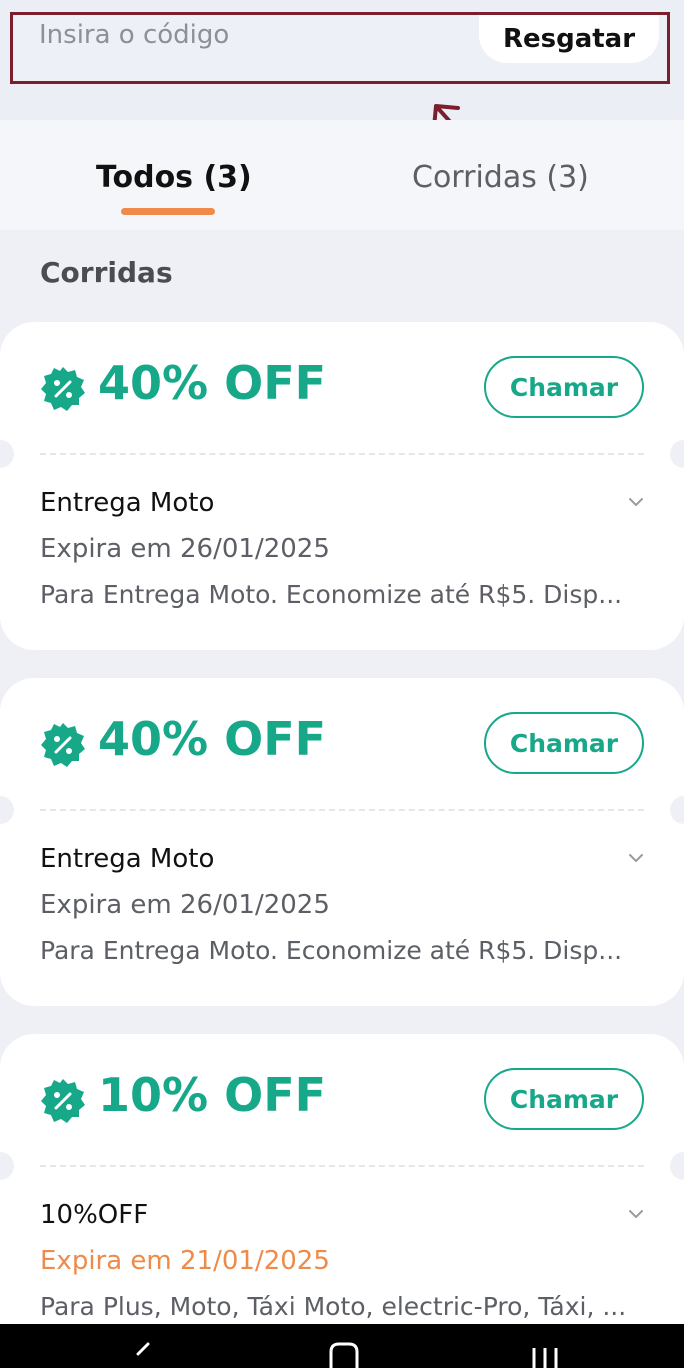 The height and width of the screenshot is (1368, 684). I want to click on discount-label: 10% OFF, so click(212, 1095).